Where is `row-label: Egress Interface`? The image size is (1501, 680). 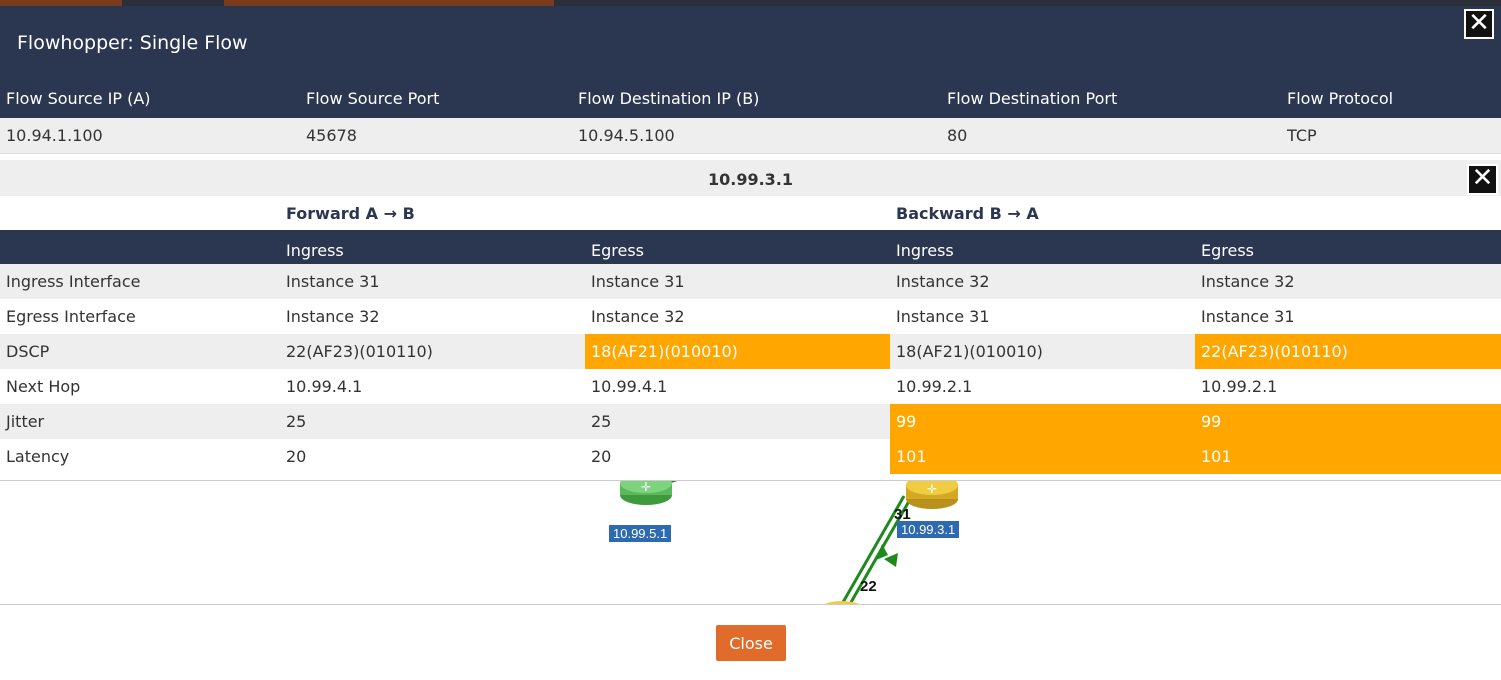 row-label: Egress Interface is located at coordinates (71, 316).